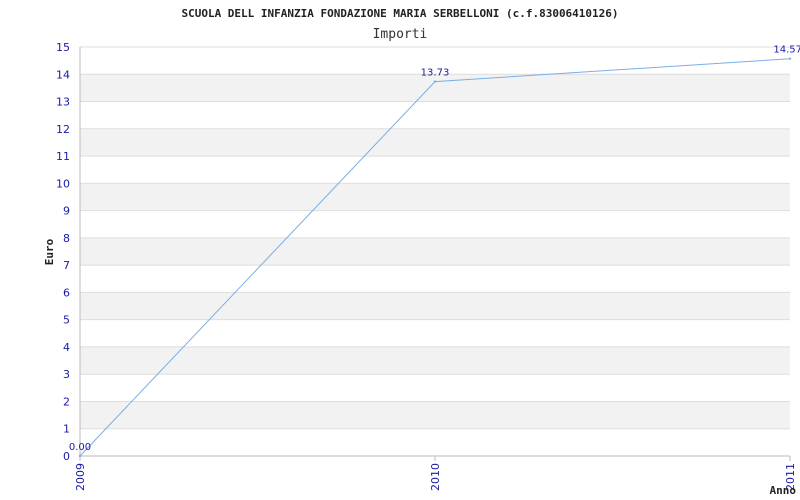  Describe the element at coordinates (783, 490) in the screenshot. I see `x-axis-label: Anno` at that location.